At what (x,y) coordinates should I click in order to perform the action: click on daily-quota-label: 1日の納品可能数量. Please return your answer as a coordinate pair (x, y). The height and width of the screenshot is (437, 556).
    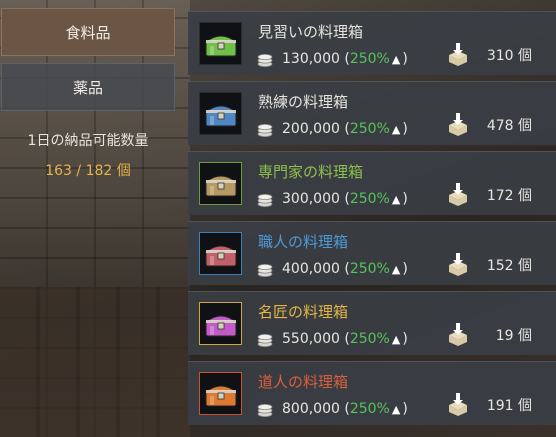
    Looking at the image, I should click on (88, 141).